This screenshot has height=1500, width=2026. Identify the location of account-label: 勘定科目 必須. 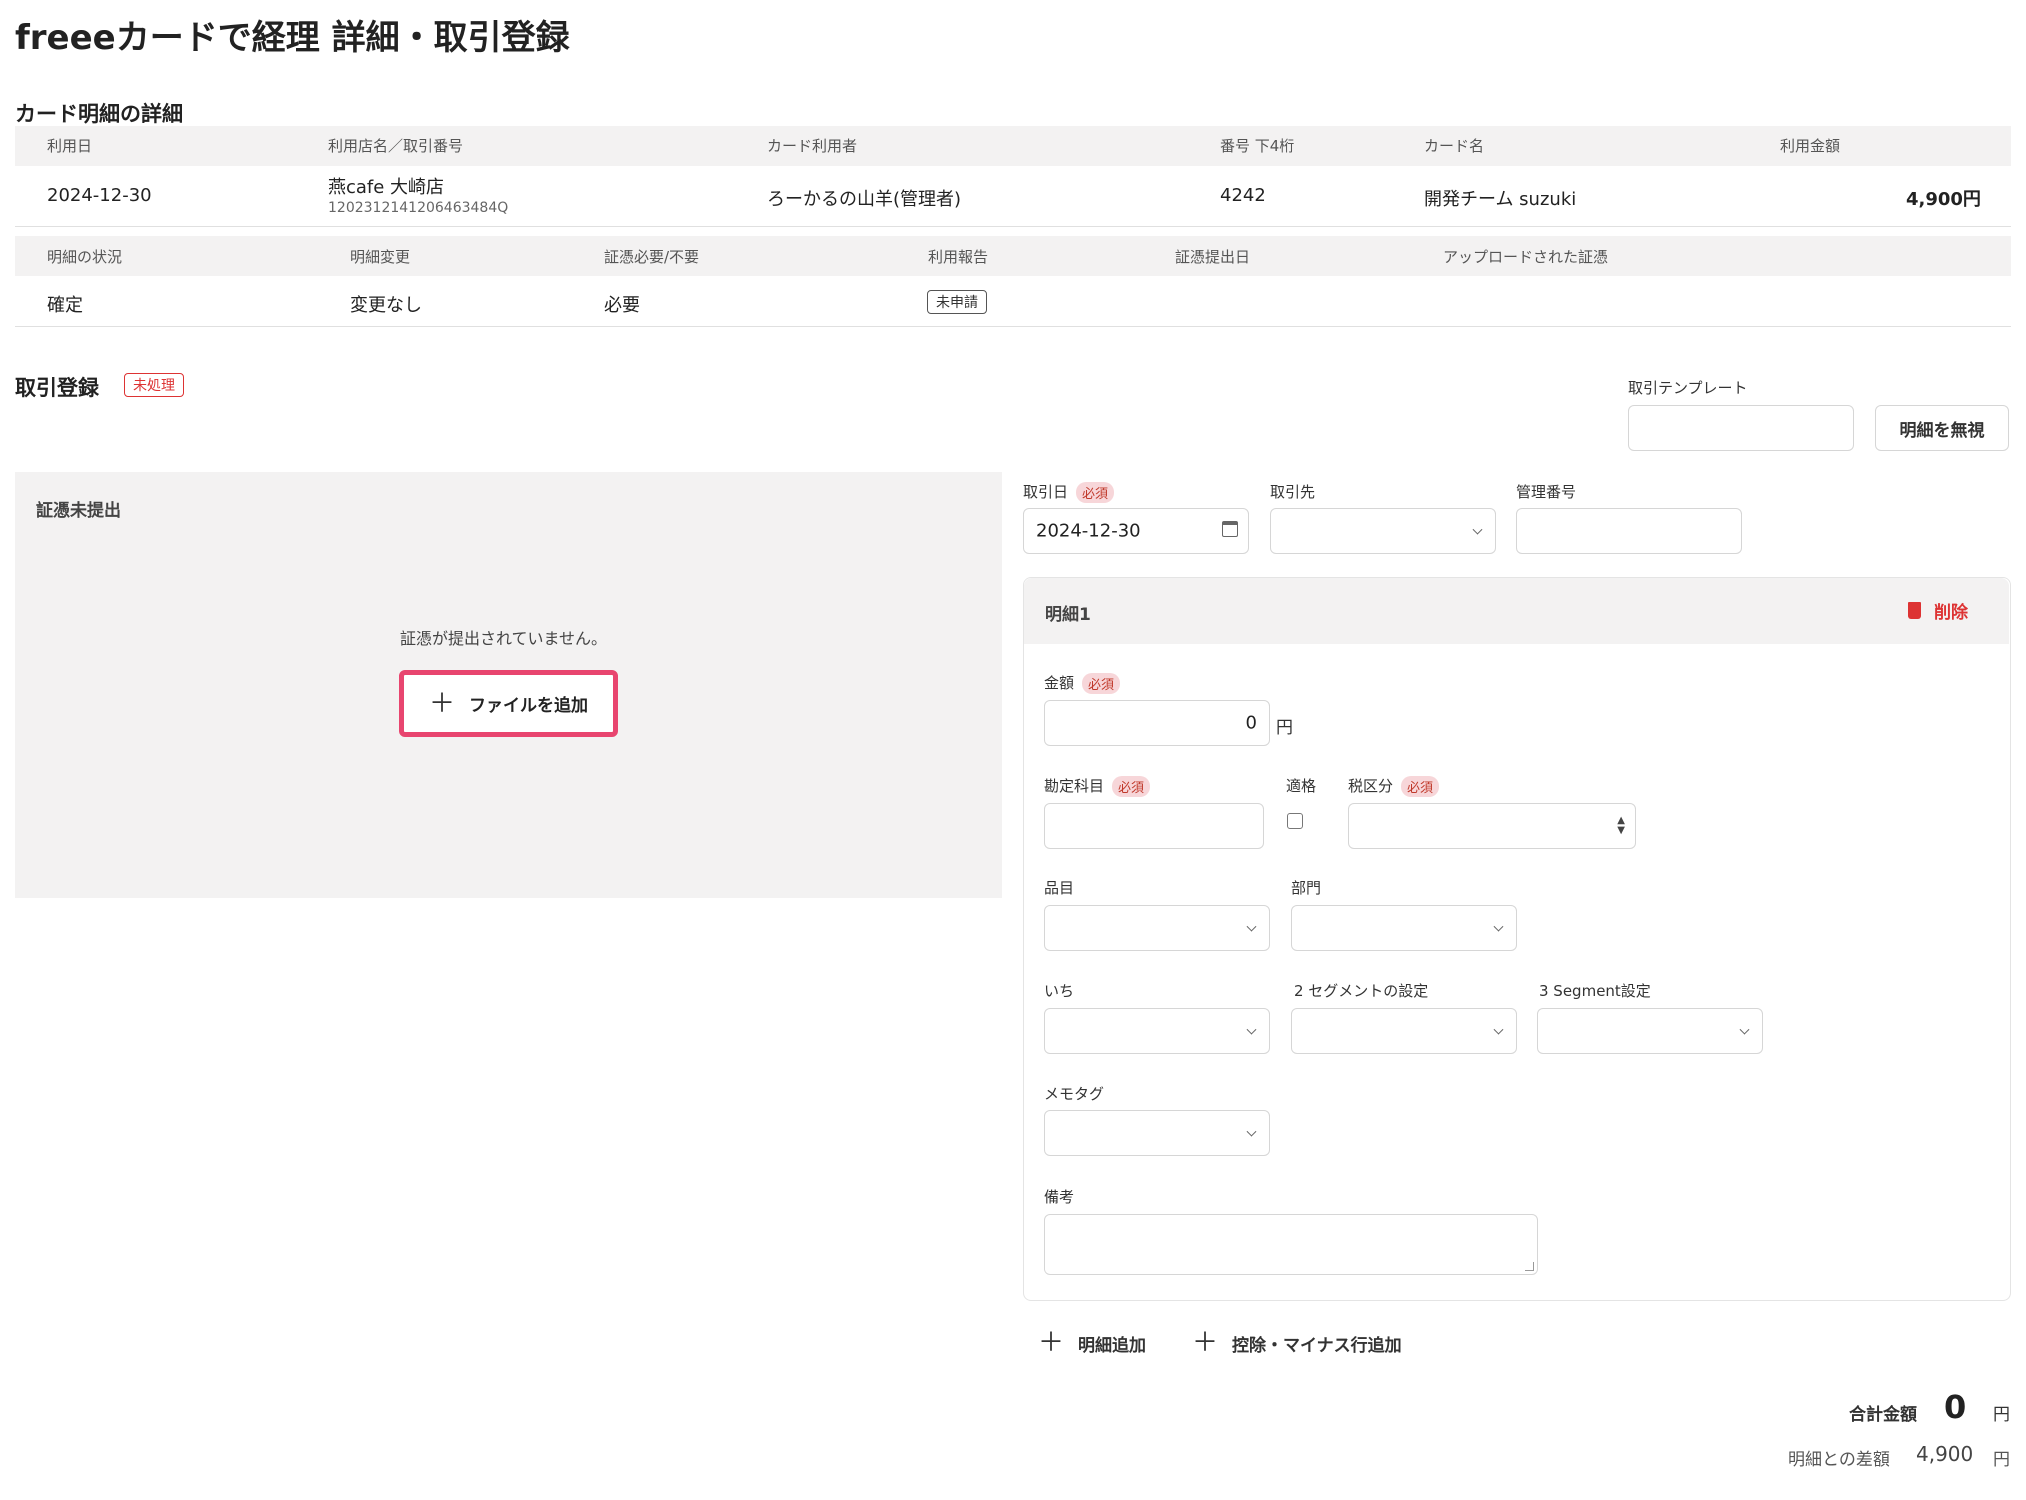
(1097, 786).